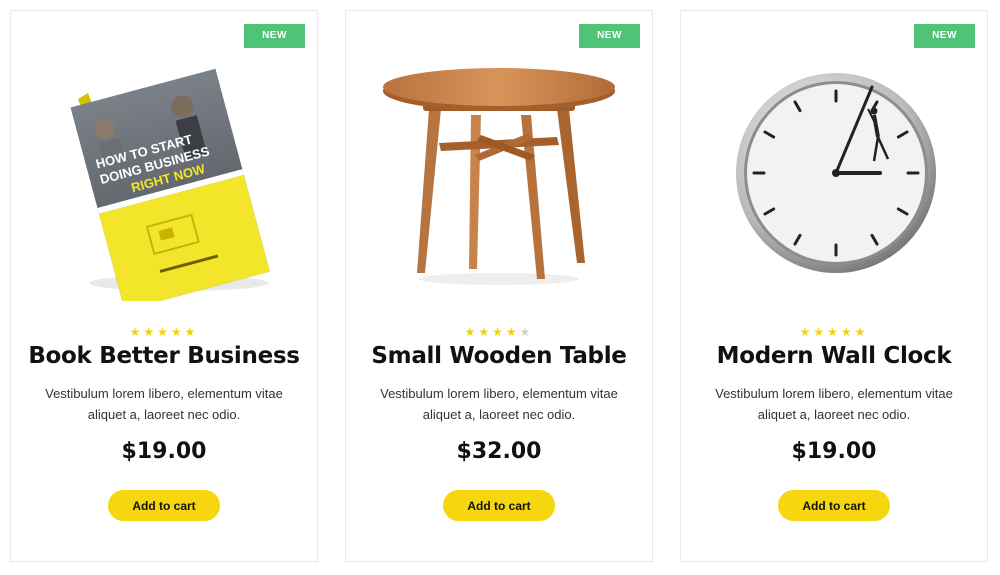 The image size is (1000, 575). I want to click on product-image-clock, so click(834, 181).